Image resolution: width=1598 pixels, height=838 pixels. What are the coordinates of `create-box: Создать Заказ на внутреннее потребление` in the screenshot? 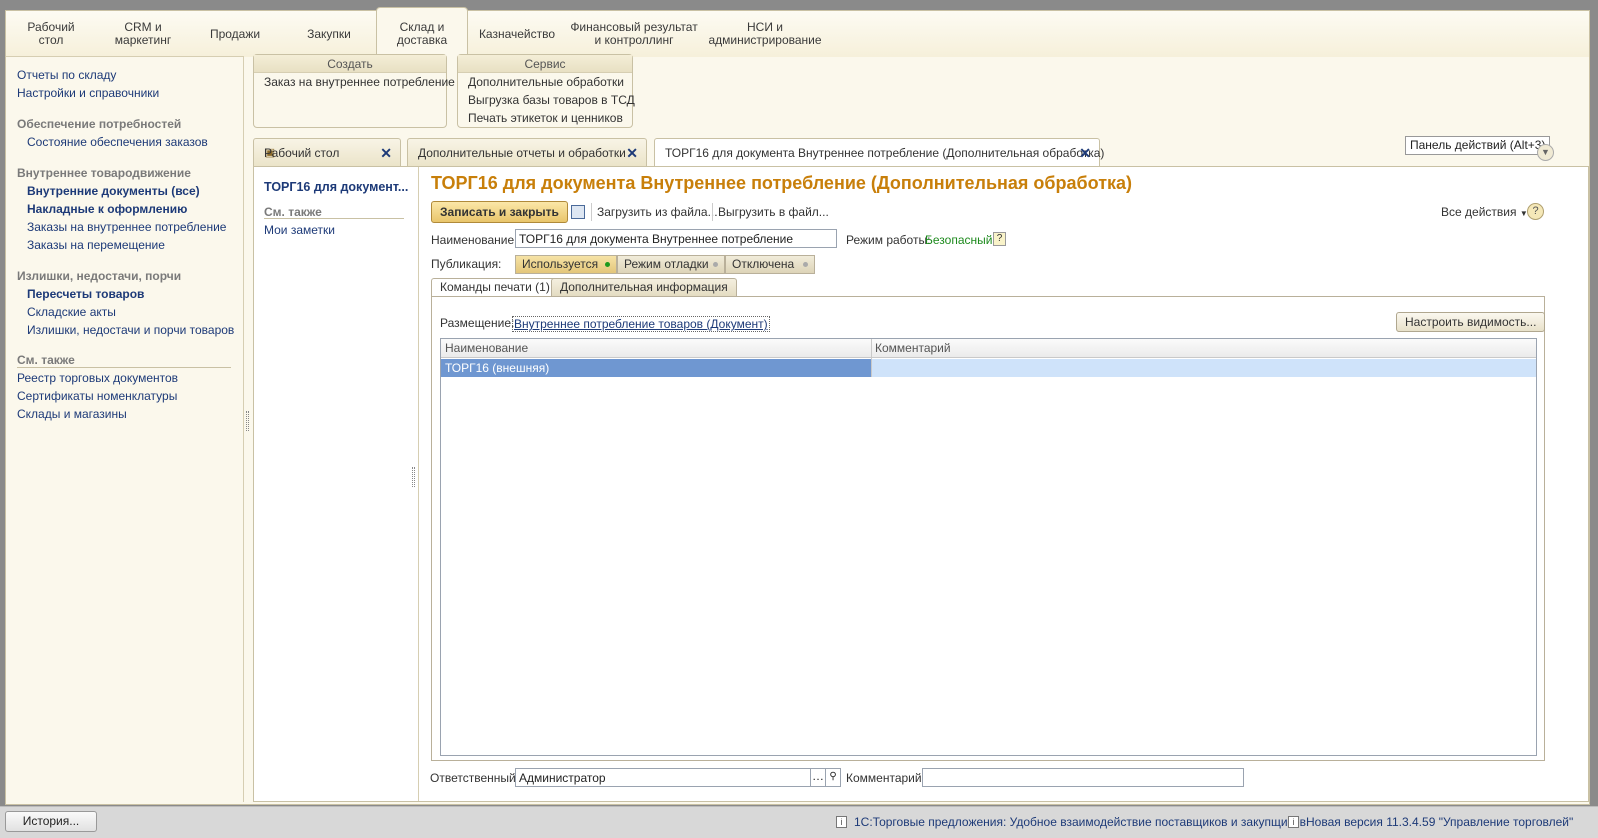 It's located at (354, 91).